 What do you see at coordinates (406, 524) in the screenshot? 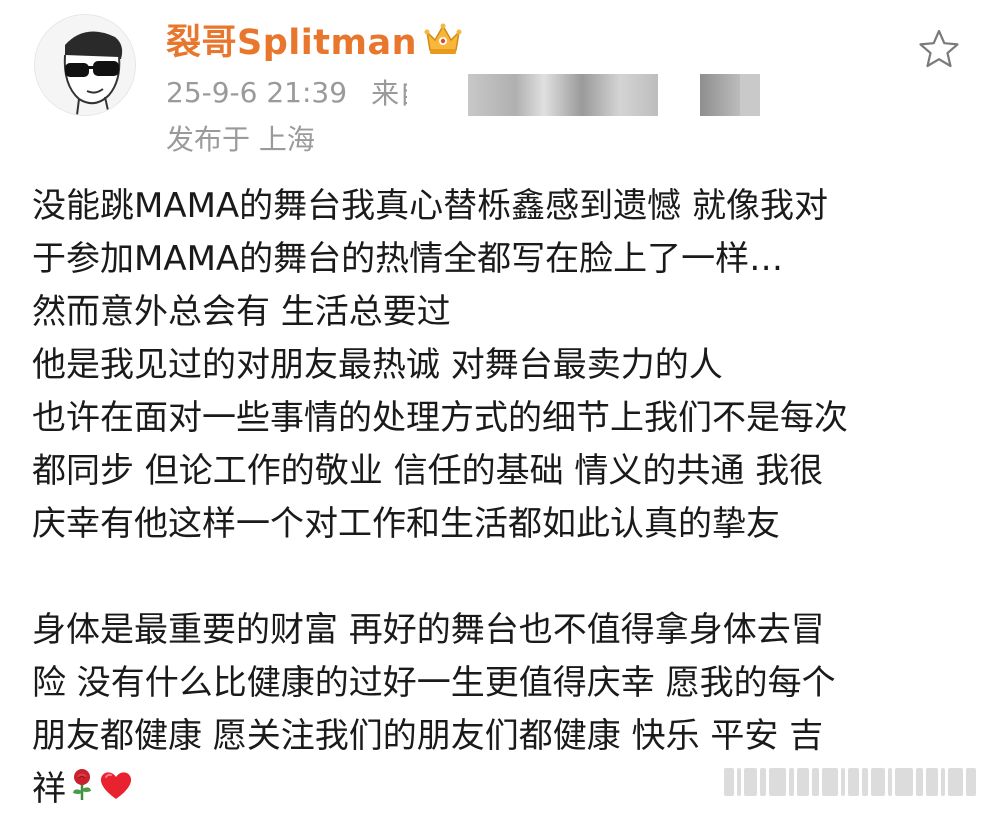
I see `content-line: 庆幸有他这样一个对工作和生活都如此认真的挚友` at bounding box center [406, 524].